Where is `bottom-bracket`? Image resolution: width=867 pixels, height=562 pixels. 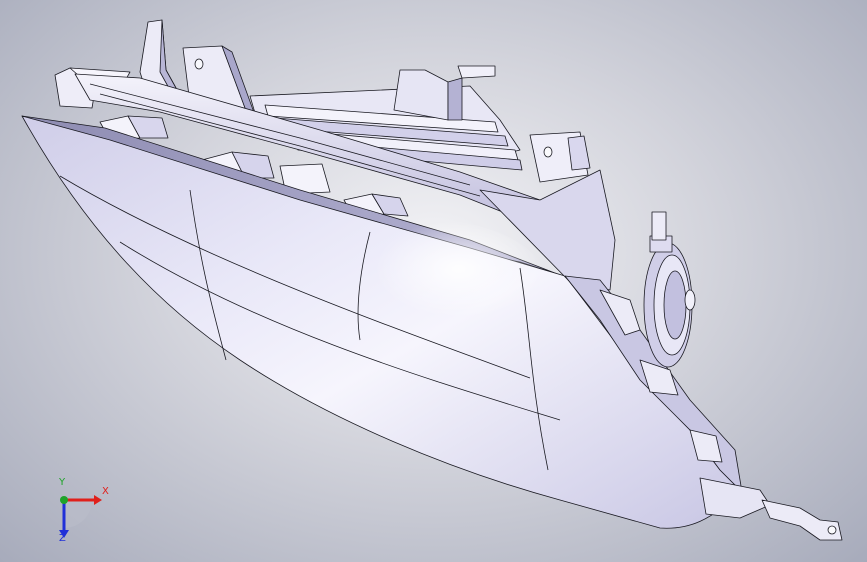
bottom-bracket is located at coordinates (771, 509).